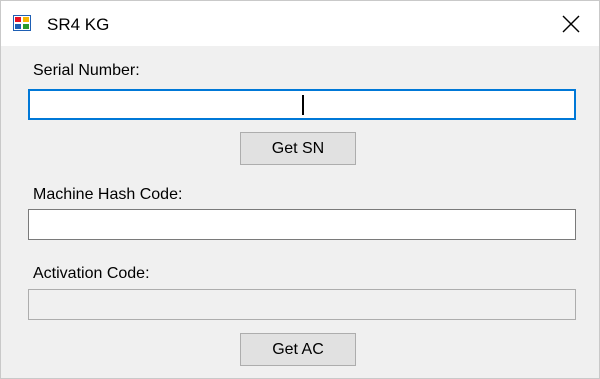  I want to click on serial-number-label: Serial Number:, so click(86, 70).